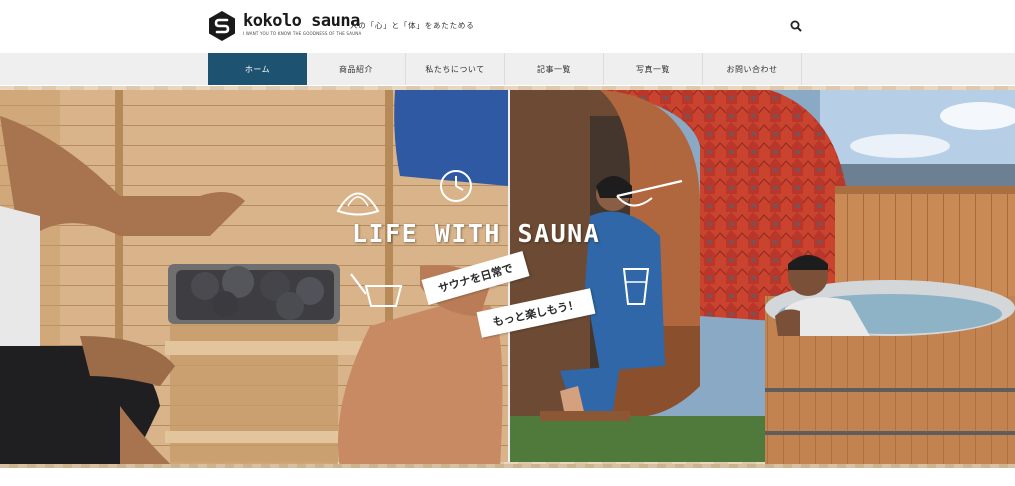  What do you see at coordinates (456, 186) in the screenshot?
I see `clock-icon` at bounding box center [456, 186].